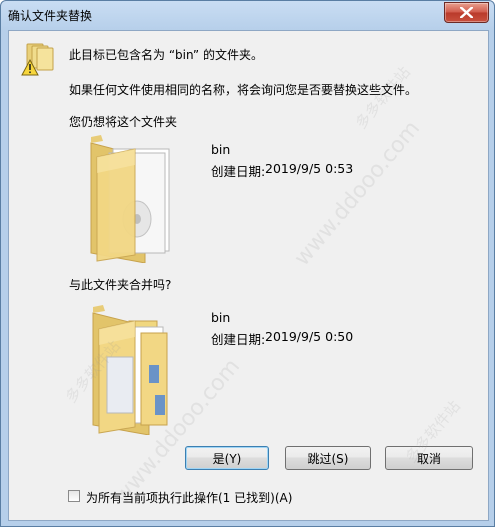 The height and width of the screenshot is (527, 495). I want to click on target-created-label: 创建日期:, so click(238, 171).